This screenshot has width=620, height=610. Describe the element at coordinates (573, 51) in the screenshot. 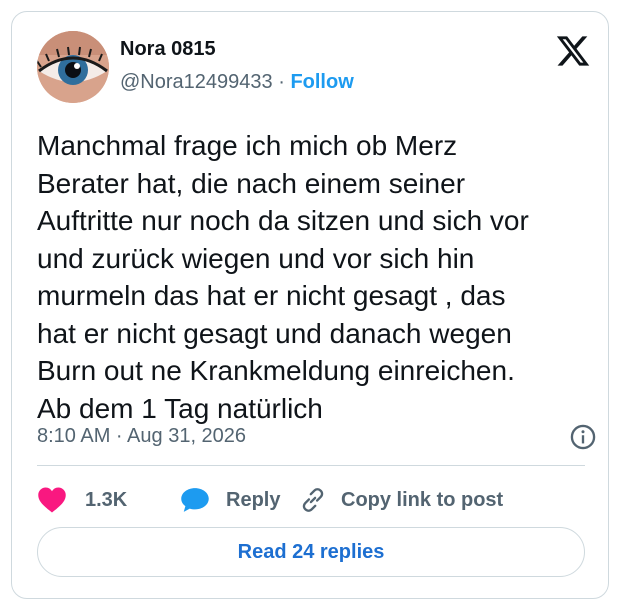

I see `x-logo-icon` at that location.